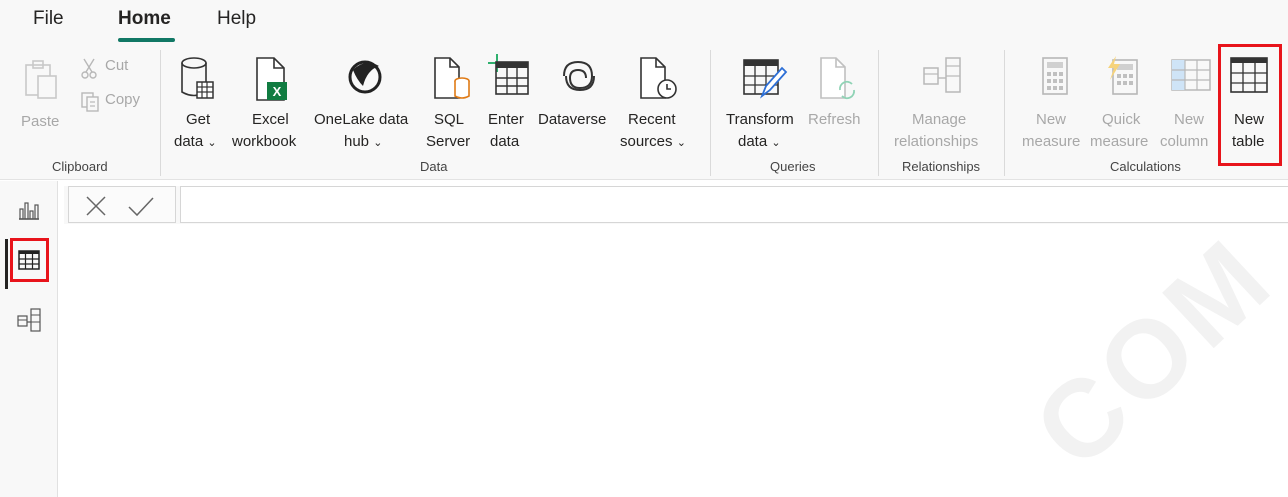 Image resolution: width=1288 pixels, height=497 pixels. What do you see at coordinates (652, 119) in the screenshot?
I see `recent-label-1: Recent` at bounding box center [652, 119].